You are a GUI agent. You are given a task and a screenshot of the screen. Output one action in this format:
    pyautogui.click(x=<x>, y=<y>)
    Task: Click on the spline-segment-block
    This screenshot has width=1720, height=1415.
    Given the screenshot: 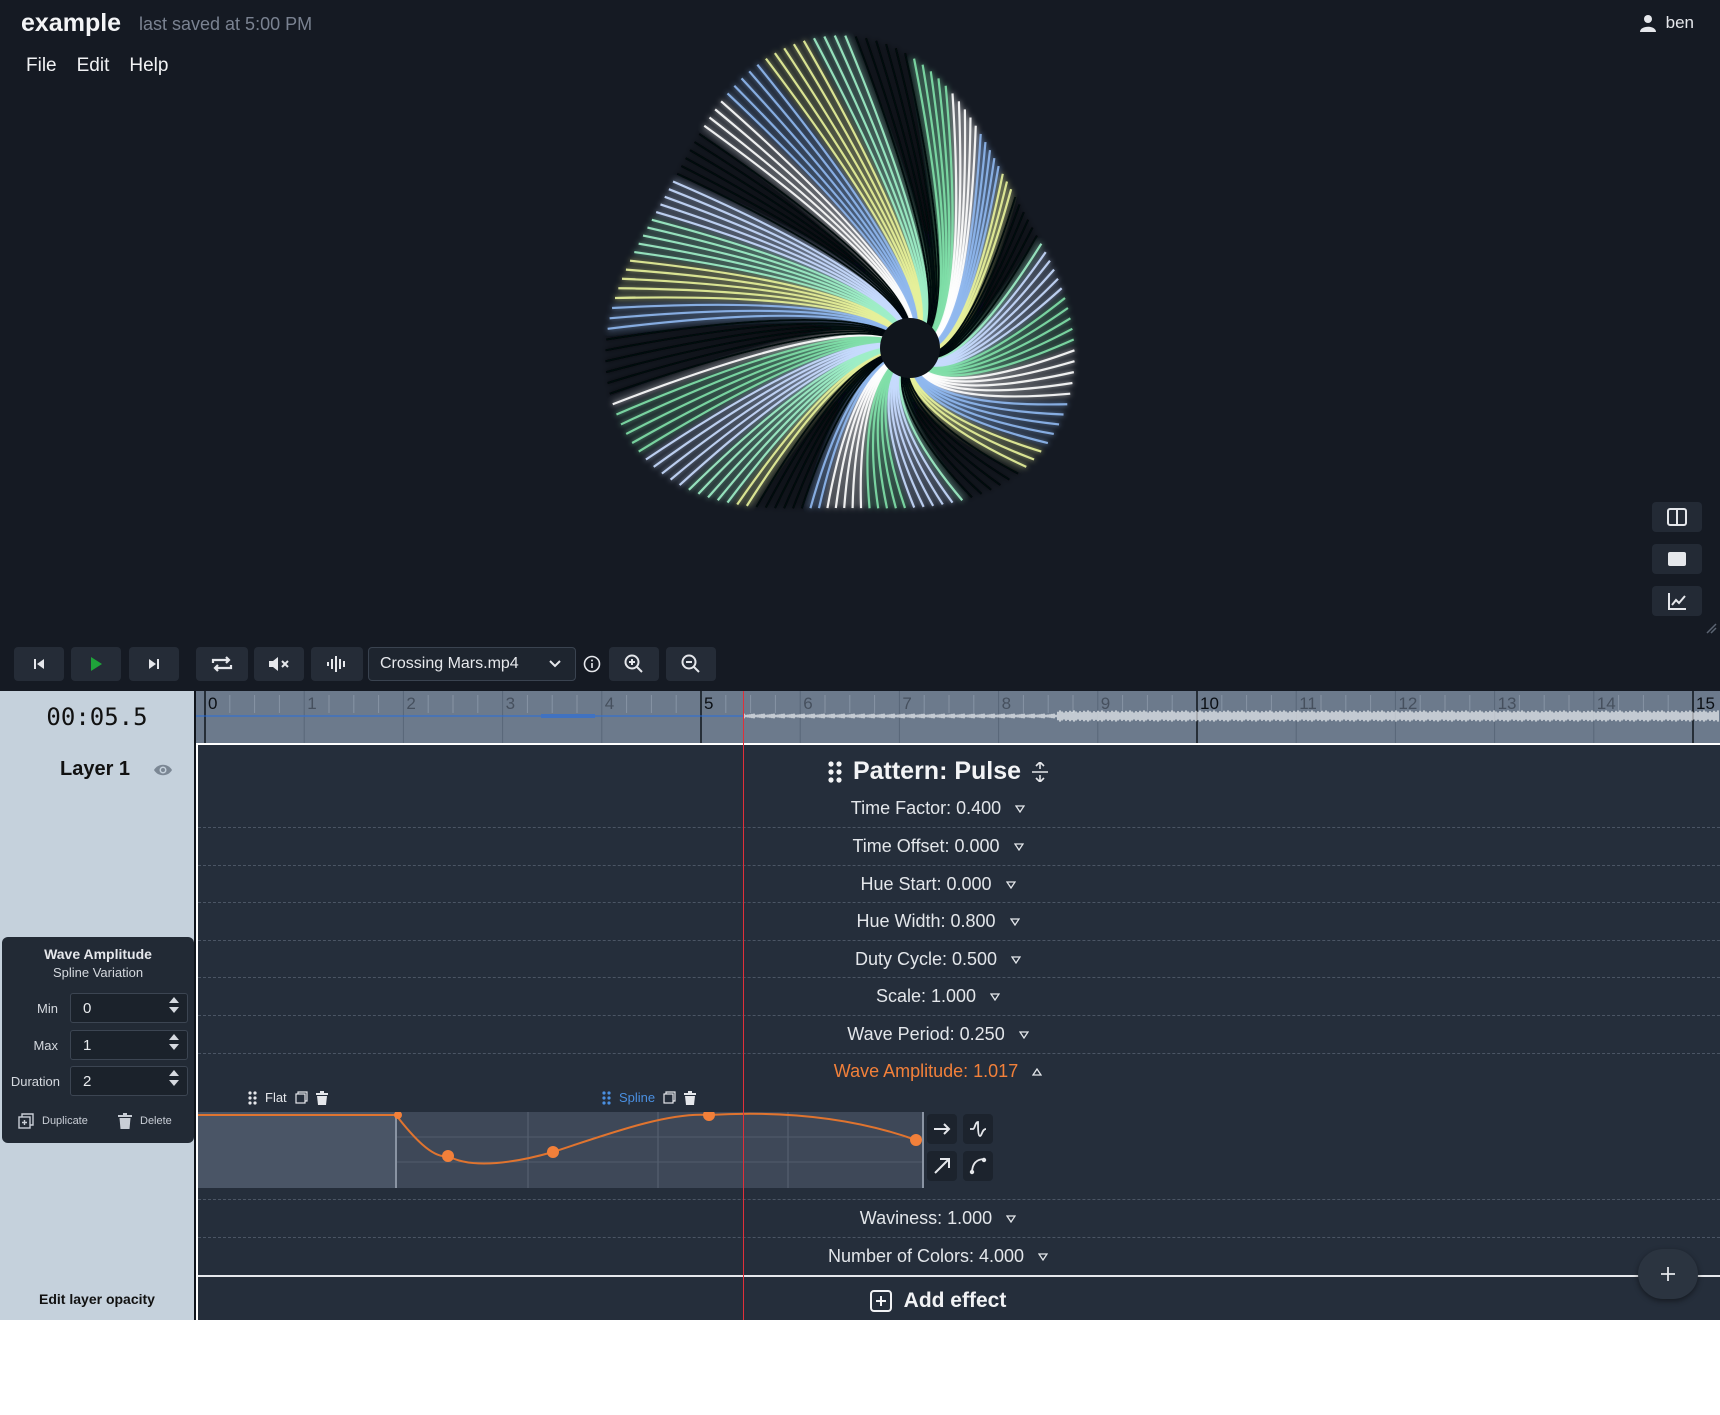 What is the action you would take?
    pyautogui.click(x=659, y=1150)
    